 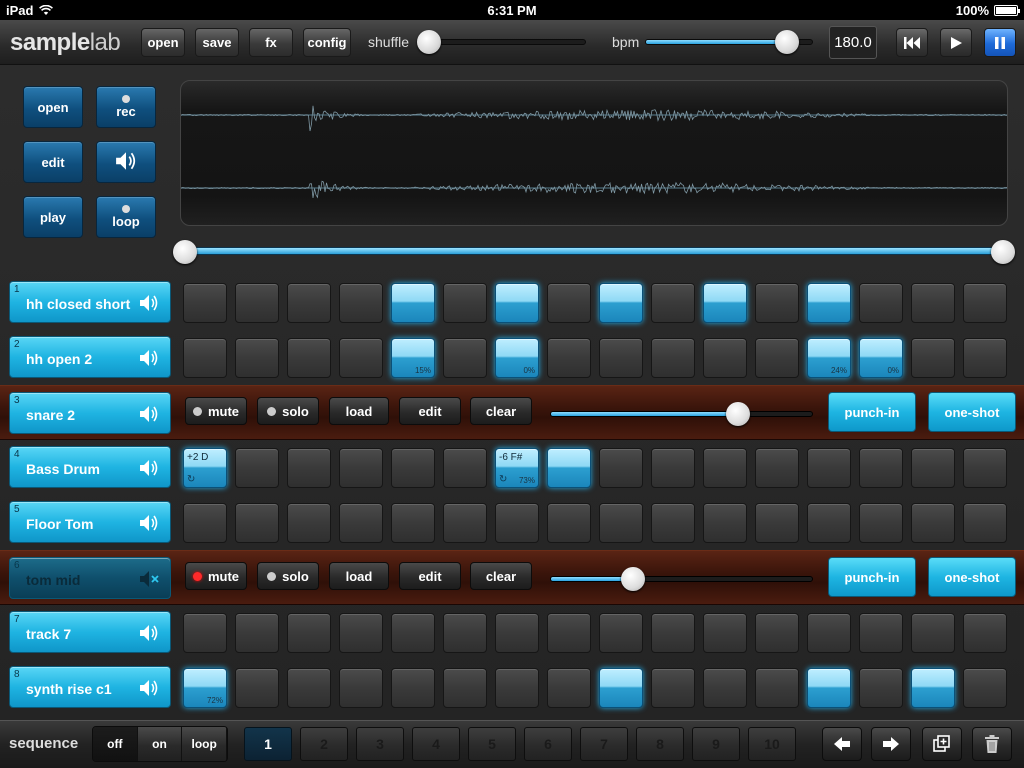 I want to click on track-name-button: 7 track 7, so click(x=90, y=632).